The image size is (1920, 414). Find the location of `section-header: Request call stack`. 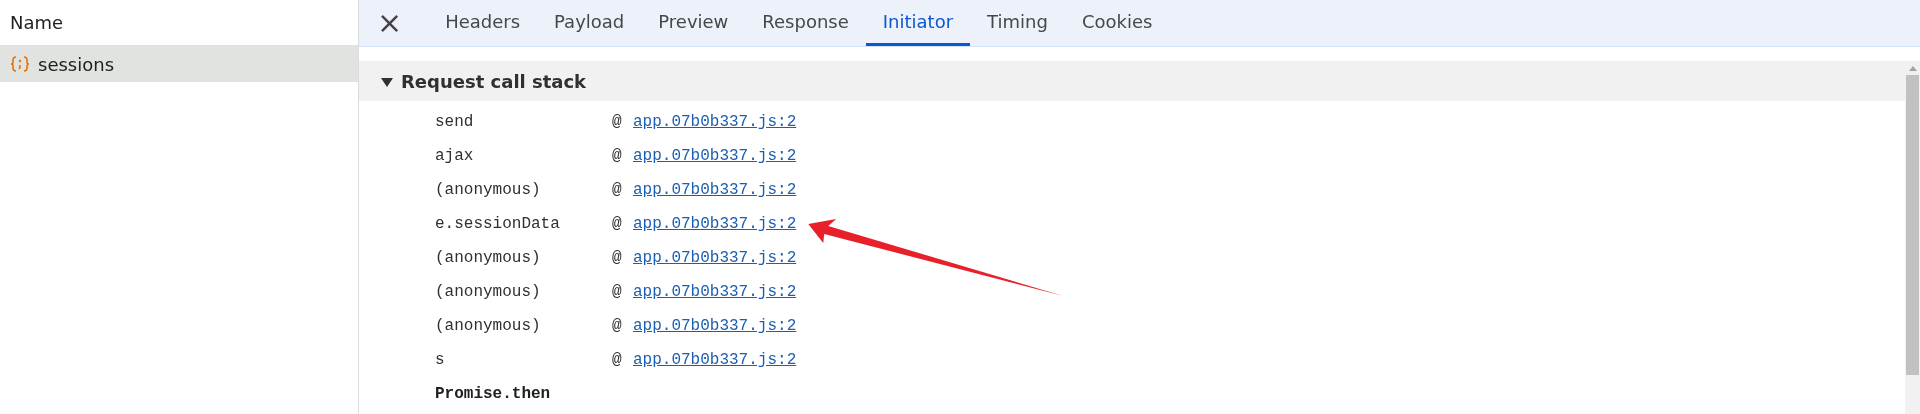

section-header: Request call stack is located at coordinates (1132, 81).